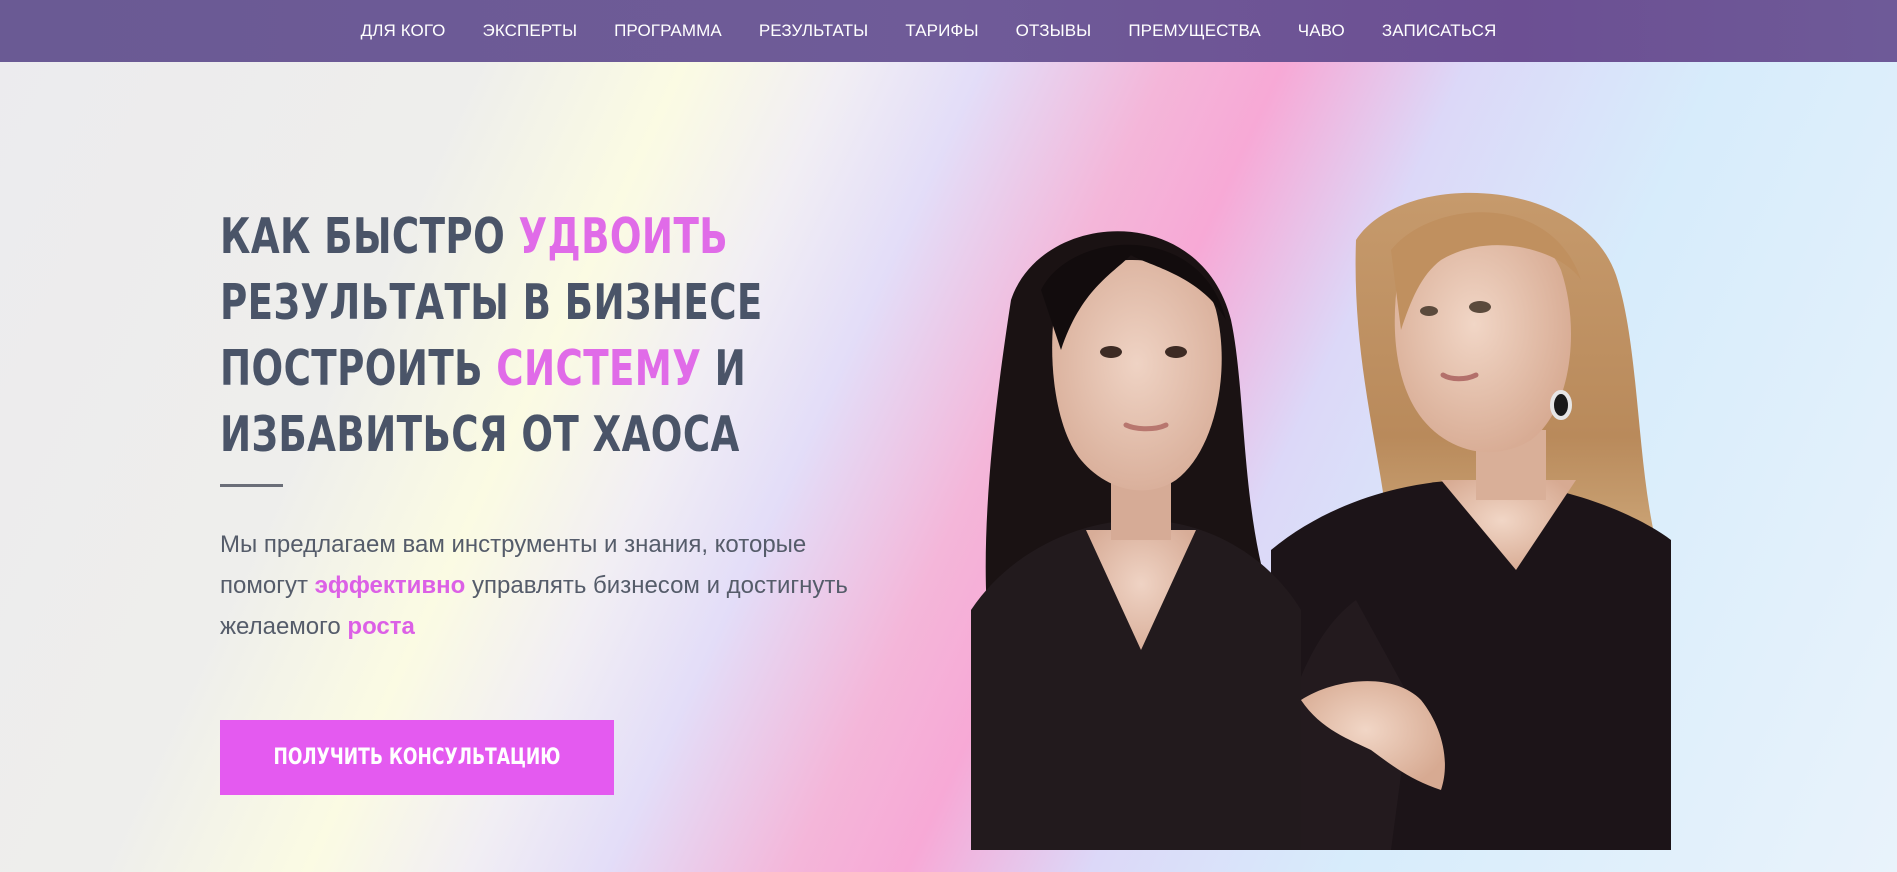  I want to click on get-consultation-button: получить консультацию, so click(417, 757).